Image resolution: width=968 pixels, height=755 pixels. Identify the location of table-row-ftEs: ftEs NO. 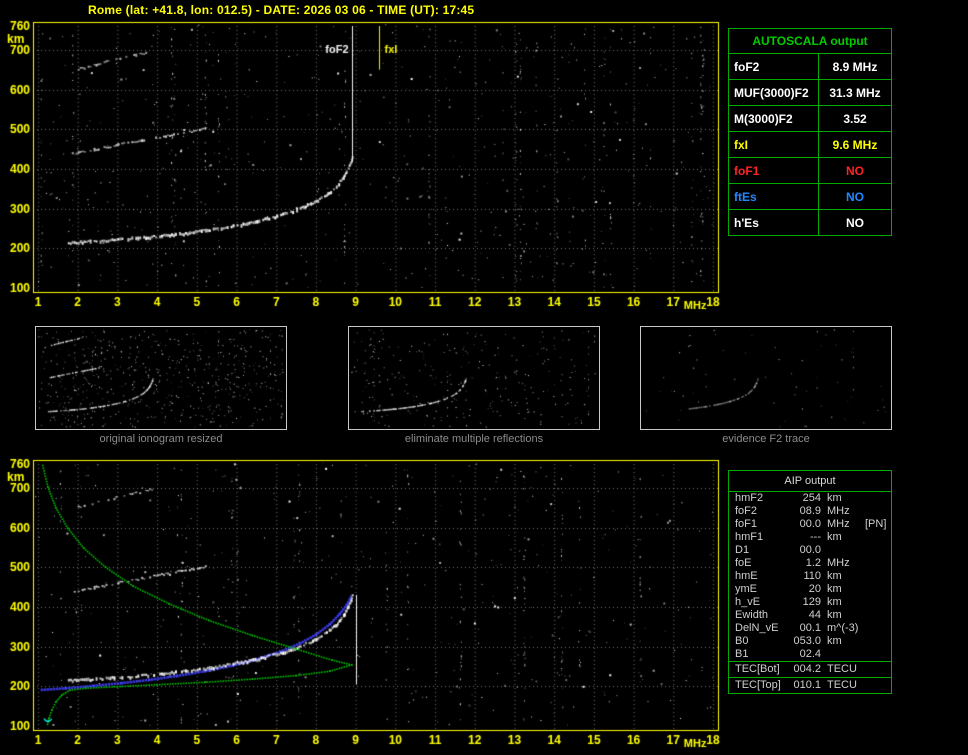
(810, 197).